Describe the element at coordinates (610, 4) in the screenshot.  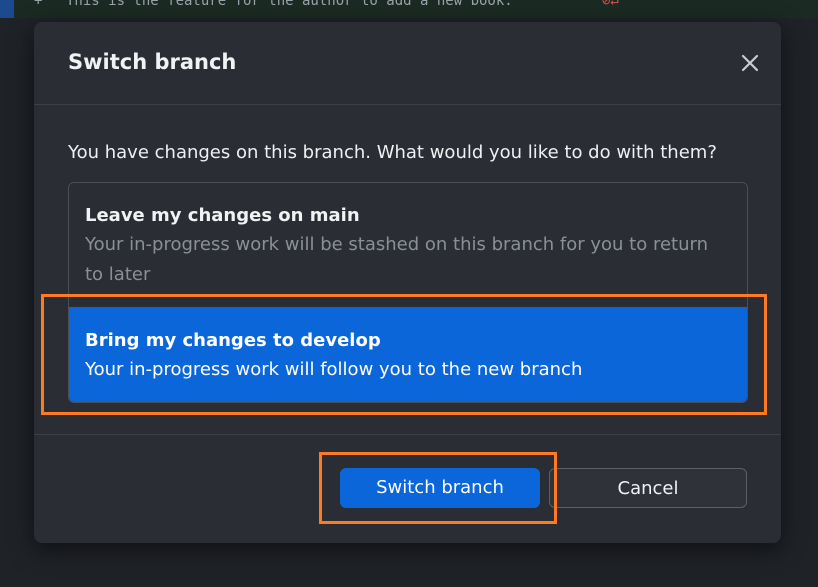
I see `line-end-marks: ⊘↵` at that location.